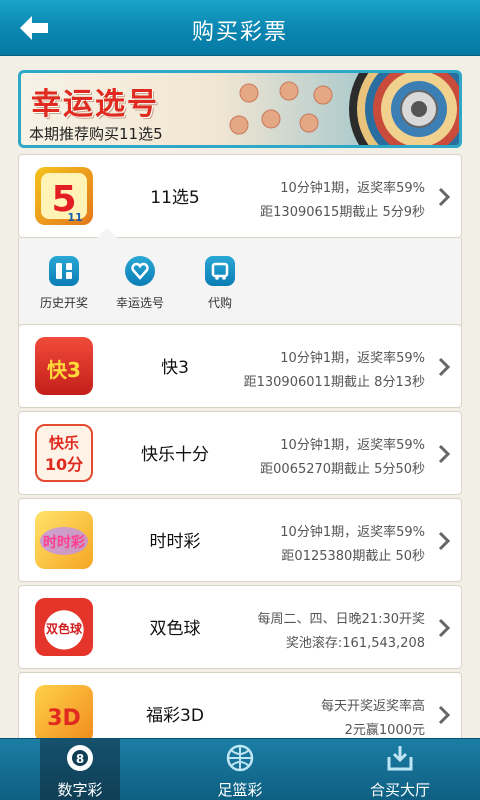 Image resolution: width=480 pixels, height=800 pixels. Describe the element at coordinates (240, 540) in the screenshot. I see `lottery-item-ssc: 时时彩 时时彩 10分钟1期，返奖率59% 距0125380期截止 50秒` at that location.